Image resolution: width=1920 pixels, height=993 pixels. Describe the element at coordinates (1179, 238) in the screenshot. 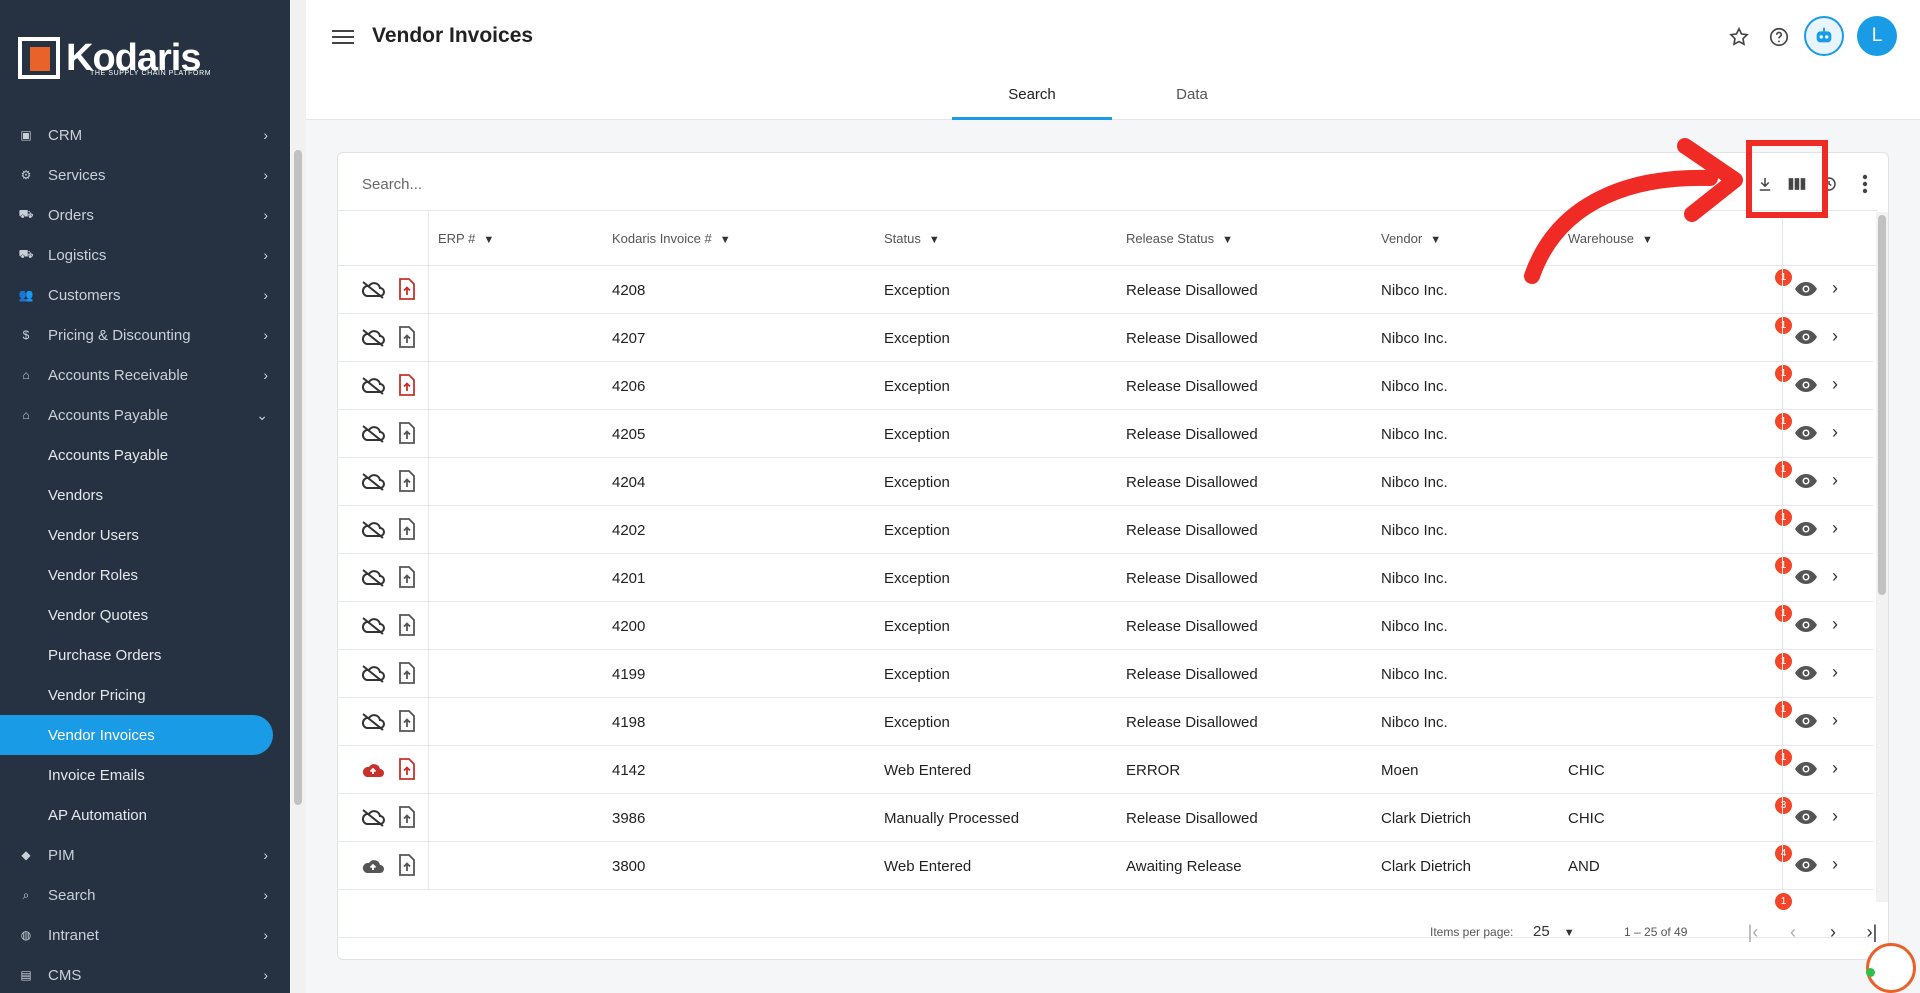

I see `column-header-release-status: Release Status ▼` at that location.